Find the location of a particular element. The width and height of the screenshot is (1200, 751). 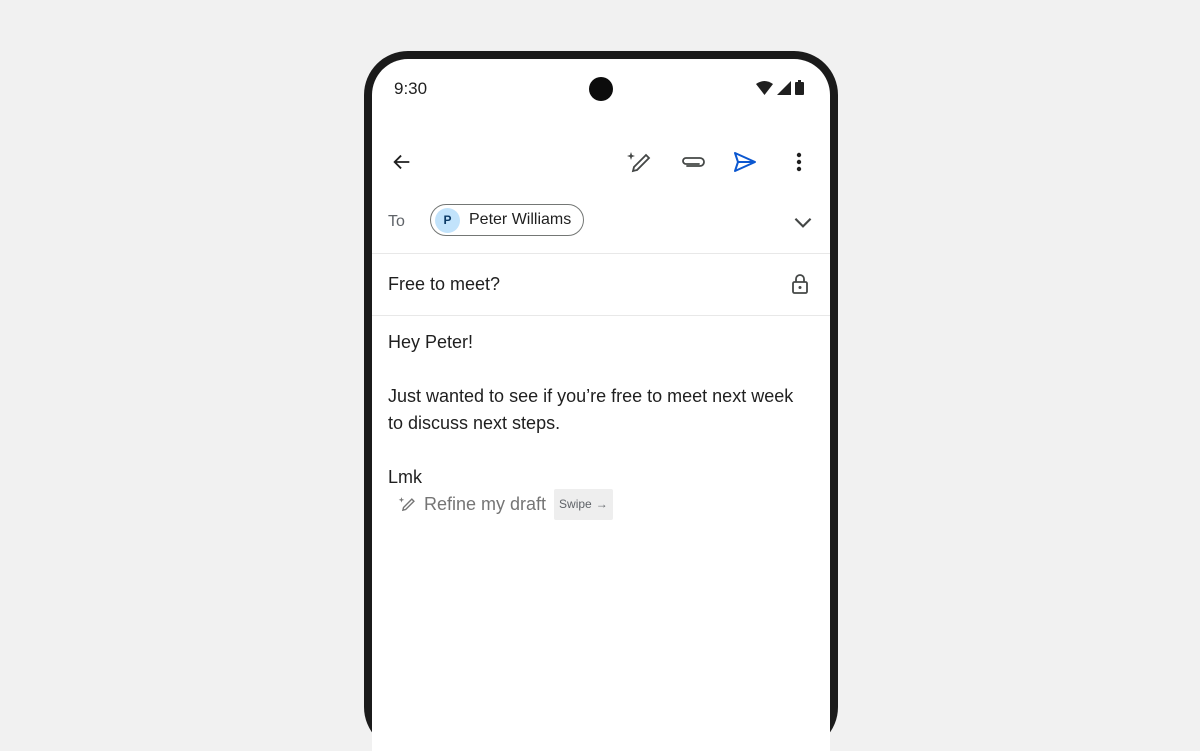

lock-icon is located at coordinates (800, 284).